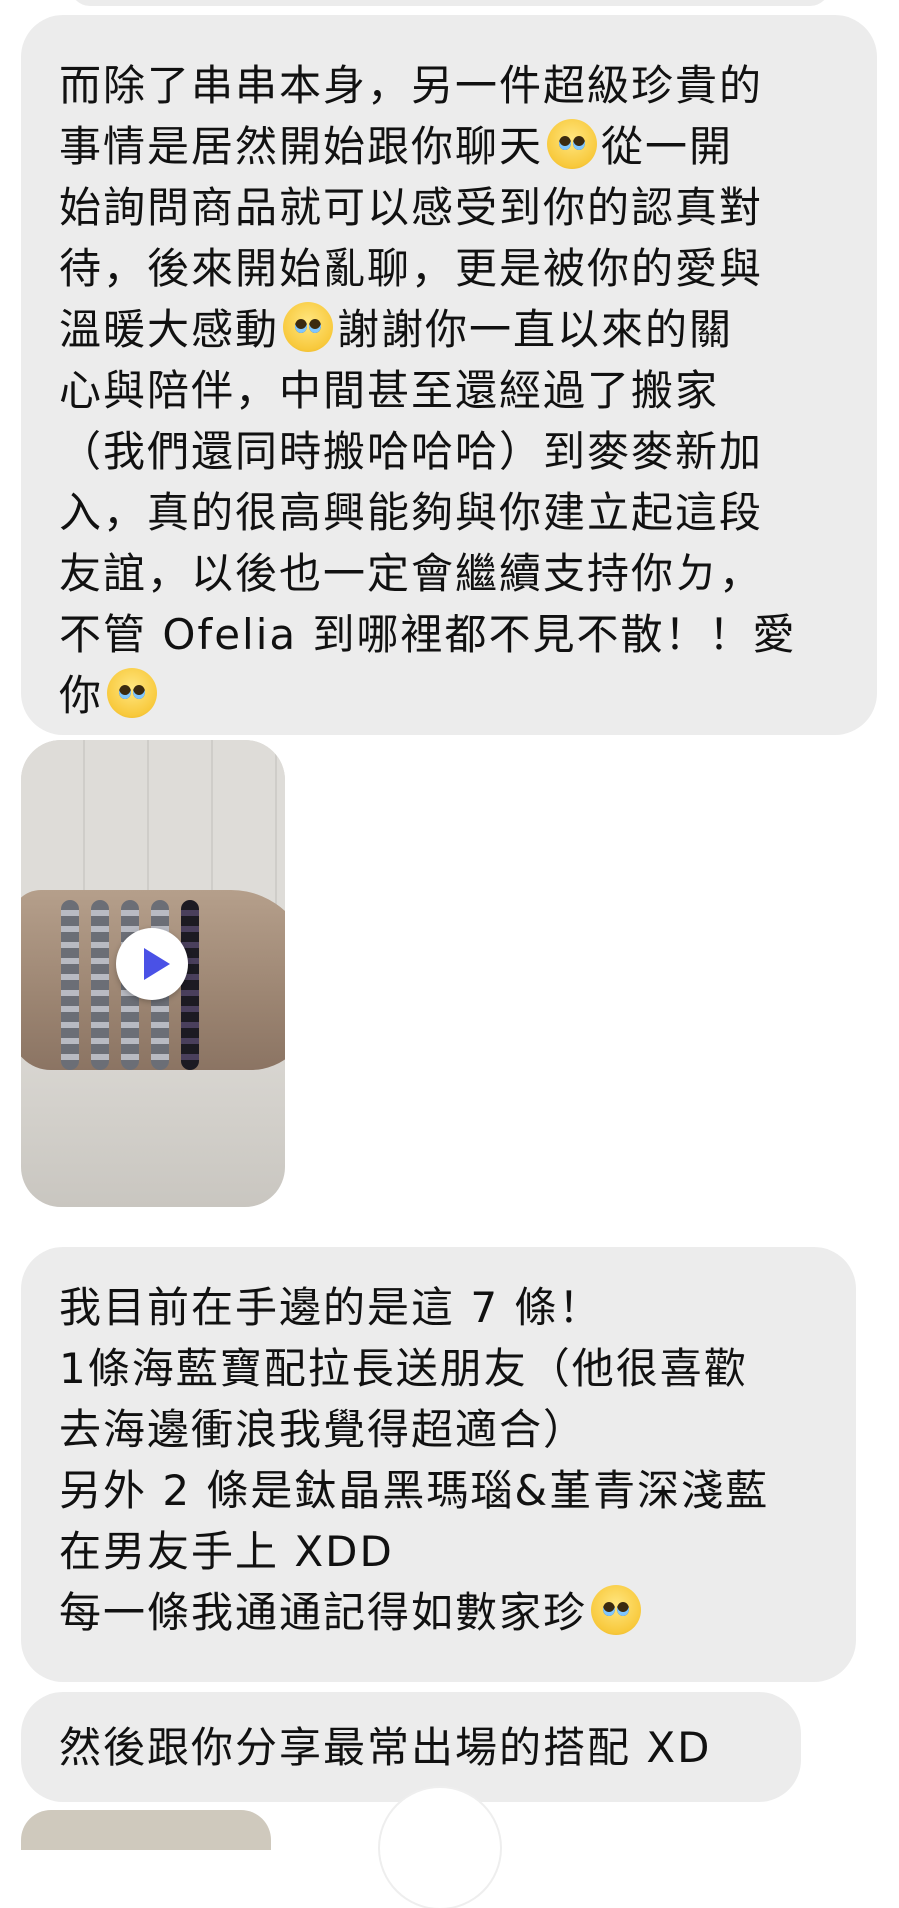 The image size is (899, 1908). I want to click on message-line: 不管 Ofelia 到哪裡都不見不散！！愛, so click(428, 634).